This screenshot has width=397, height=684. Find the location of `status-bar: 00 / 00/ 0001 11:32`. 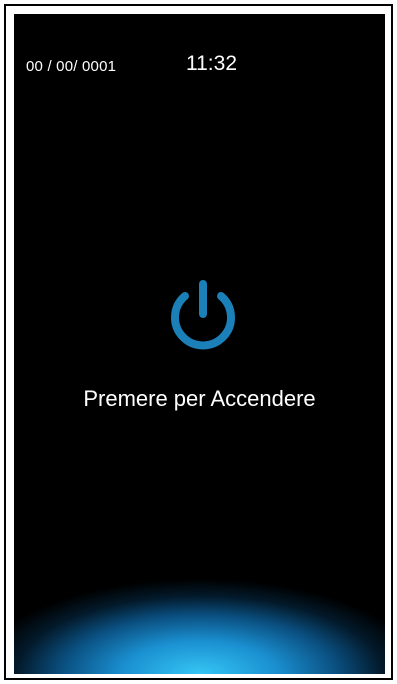

status-bar: 00 / 00/ 0001 11:32 is located at coordinates (199, 49).